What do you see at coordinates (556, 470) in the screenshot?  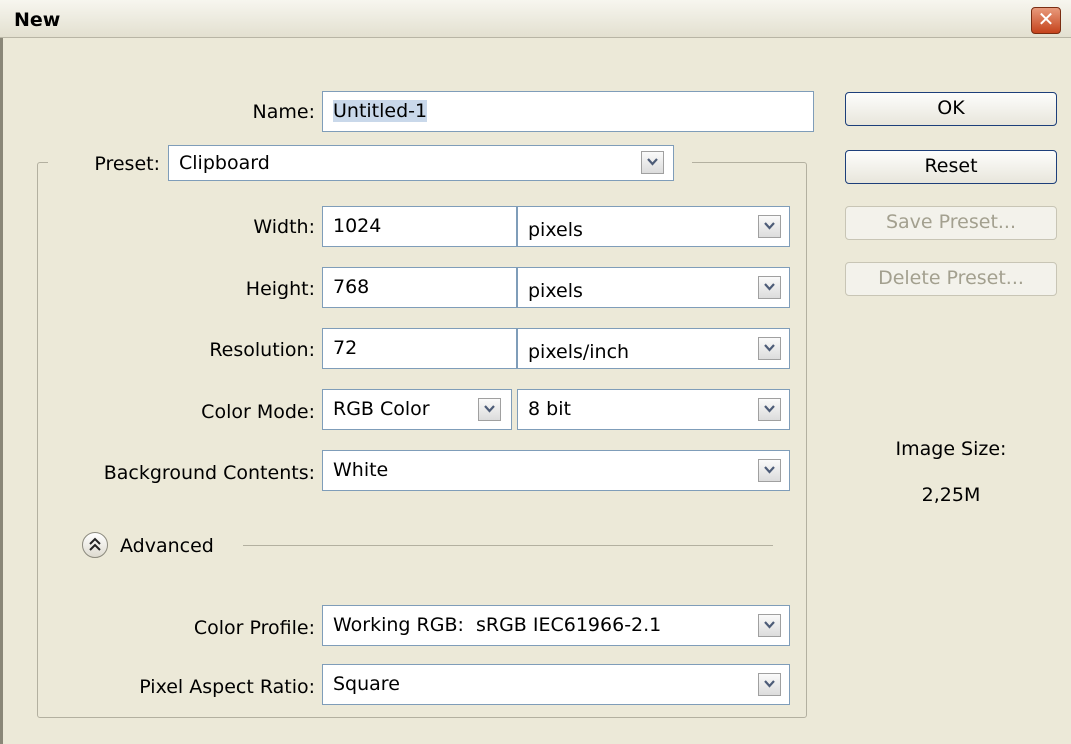 I see `background-contents-select: White` at bounding box center [556, 470].